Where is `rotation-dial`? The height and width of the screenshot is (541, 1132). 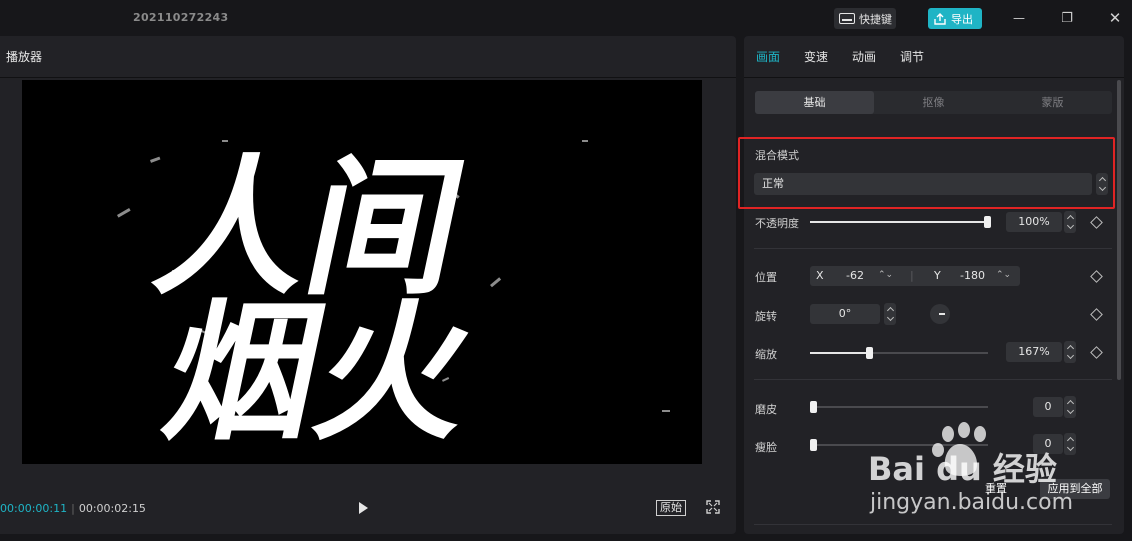
rotation-dial is located at coordinates (940, 314).